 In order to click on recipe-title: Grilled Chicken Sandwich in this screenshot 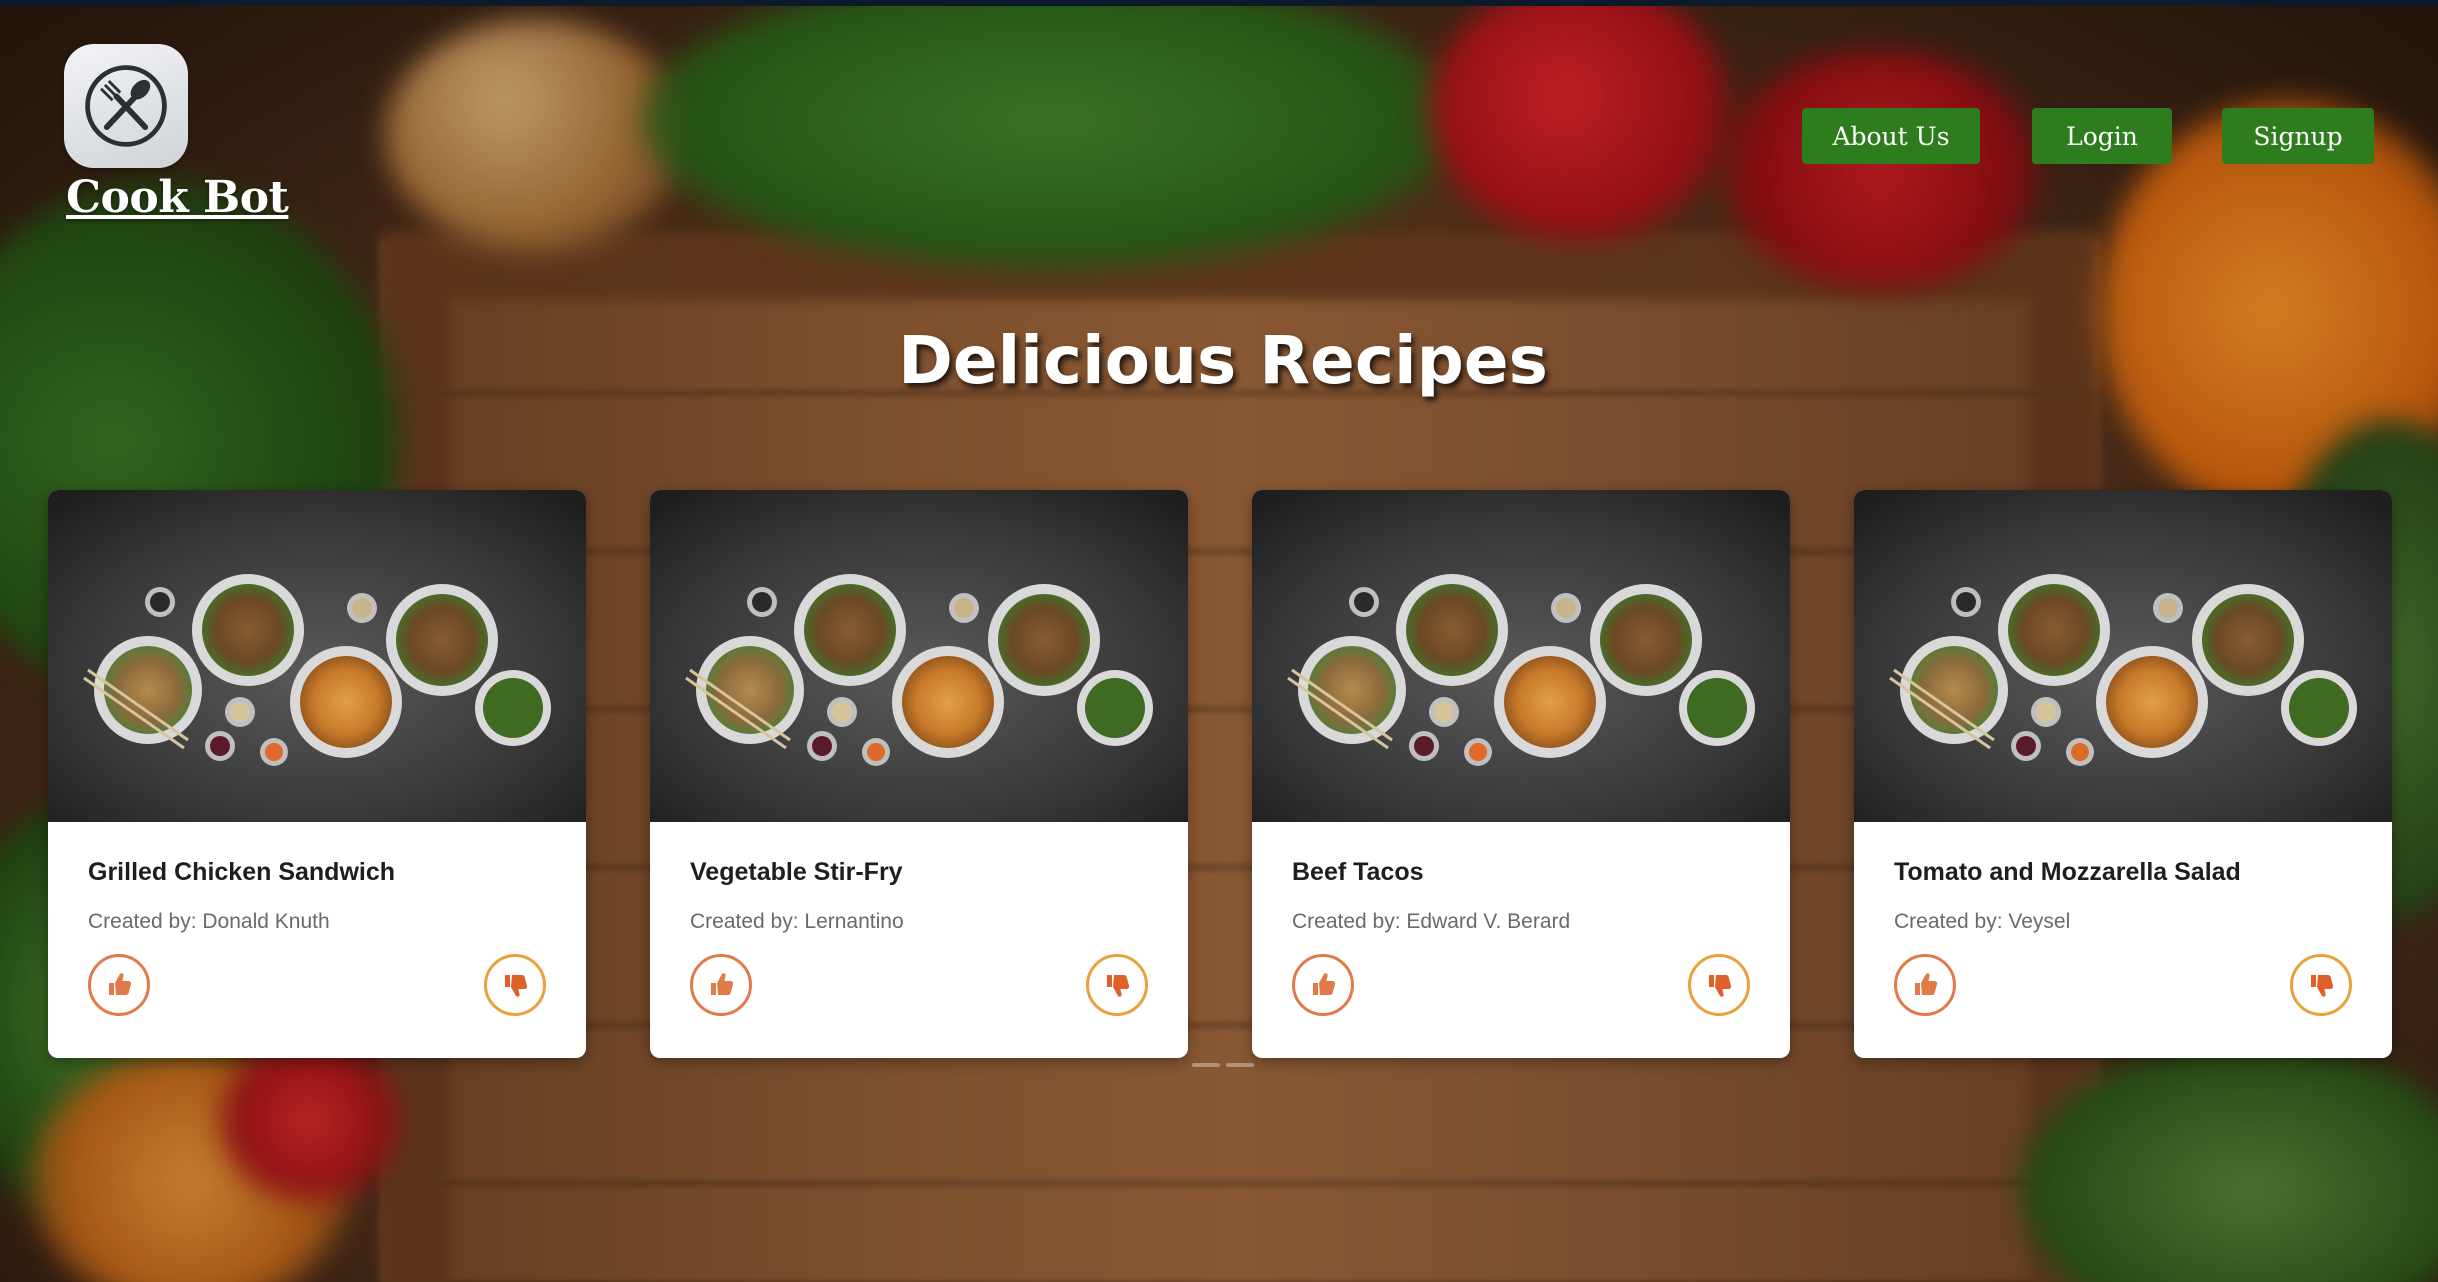, I will do `click(242, 872)`.